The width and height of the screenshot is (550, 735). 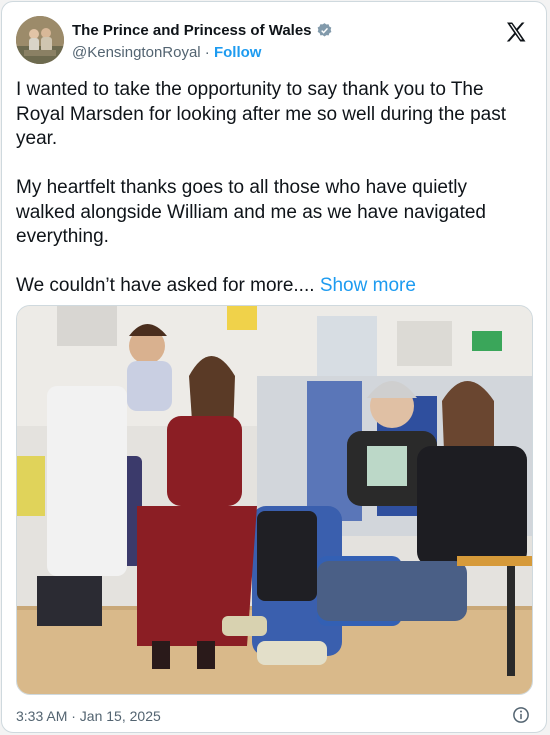 I want to click on info-icon, so click(x=521, y=715).